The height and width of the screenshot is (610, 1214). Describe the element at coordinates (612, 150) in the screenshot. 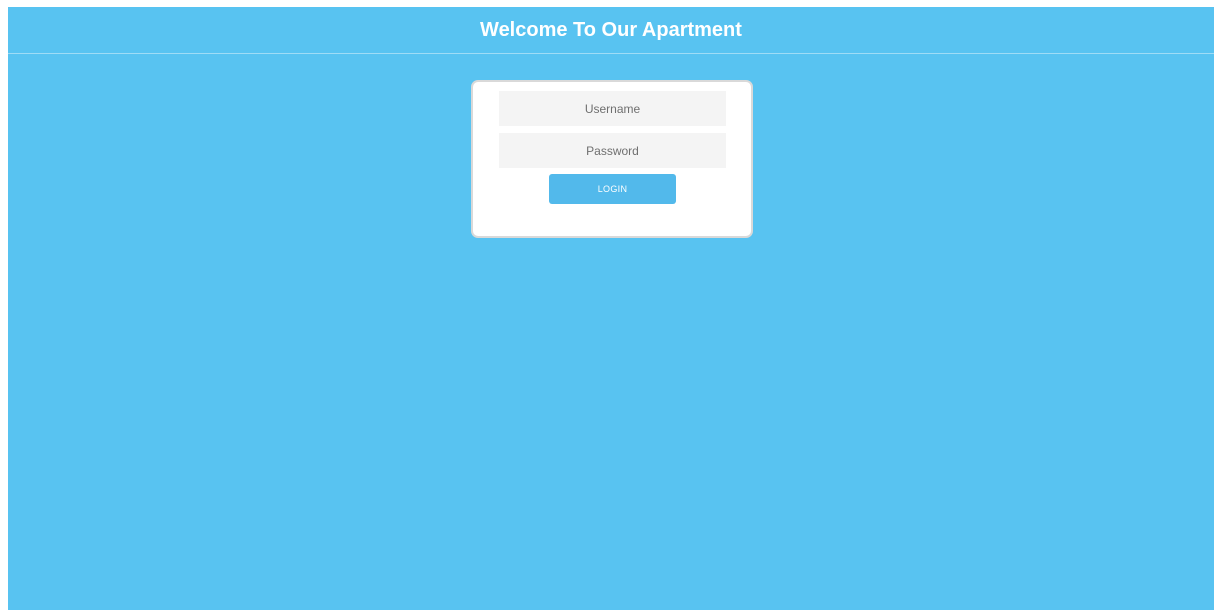

I see `password-input` at that location.